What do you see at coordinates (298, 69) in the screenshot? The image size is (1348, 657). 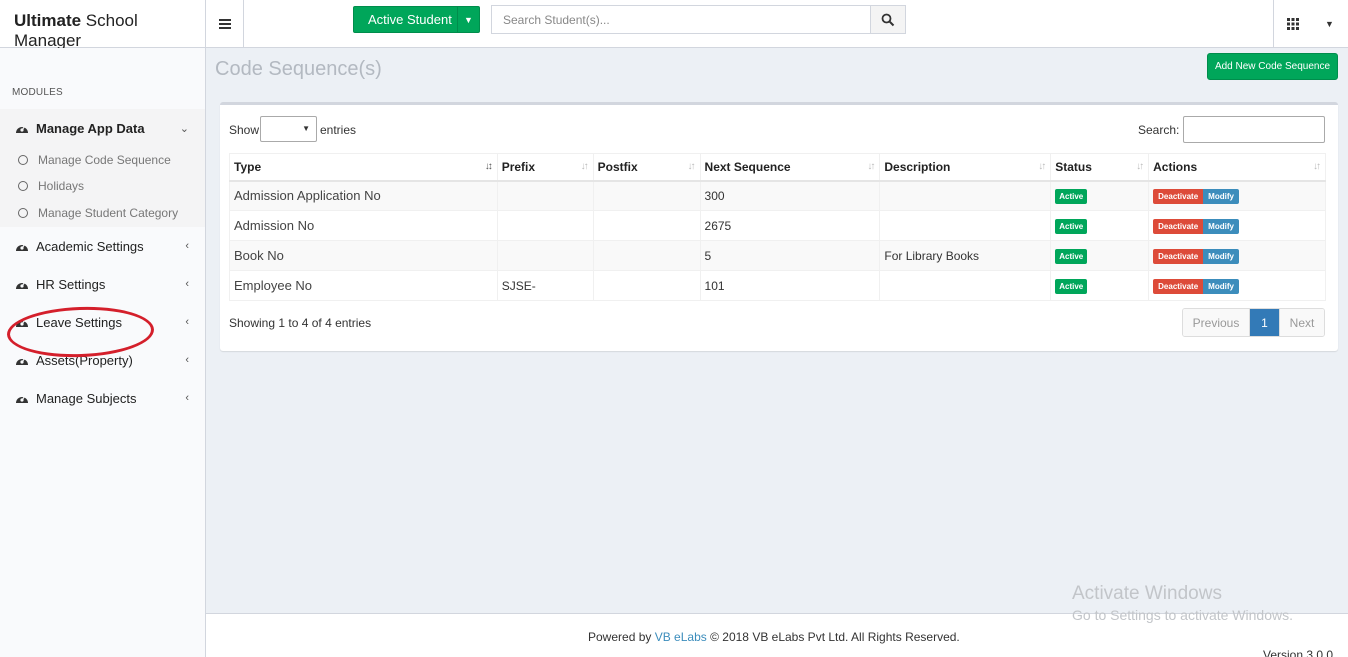 I see `page-title: Code Sequence(s)` at bounding box center [298, 69].